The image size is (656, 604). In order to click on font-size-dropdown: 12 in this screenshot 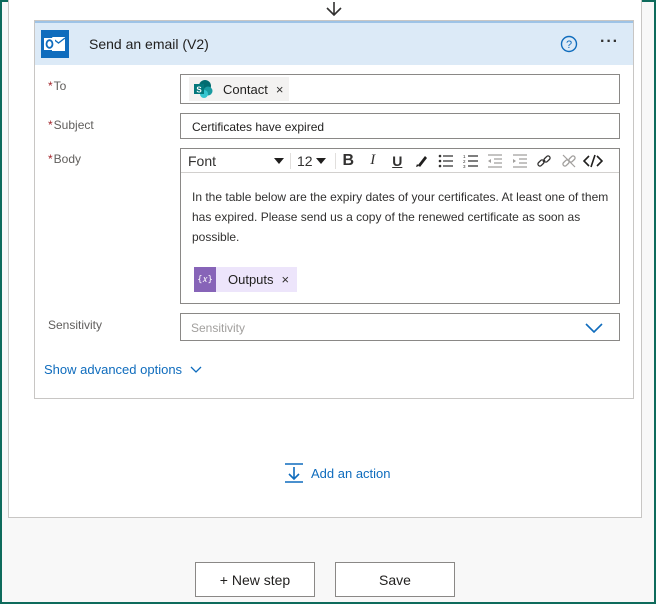, I will do `click(313, 160)`.